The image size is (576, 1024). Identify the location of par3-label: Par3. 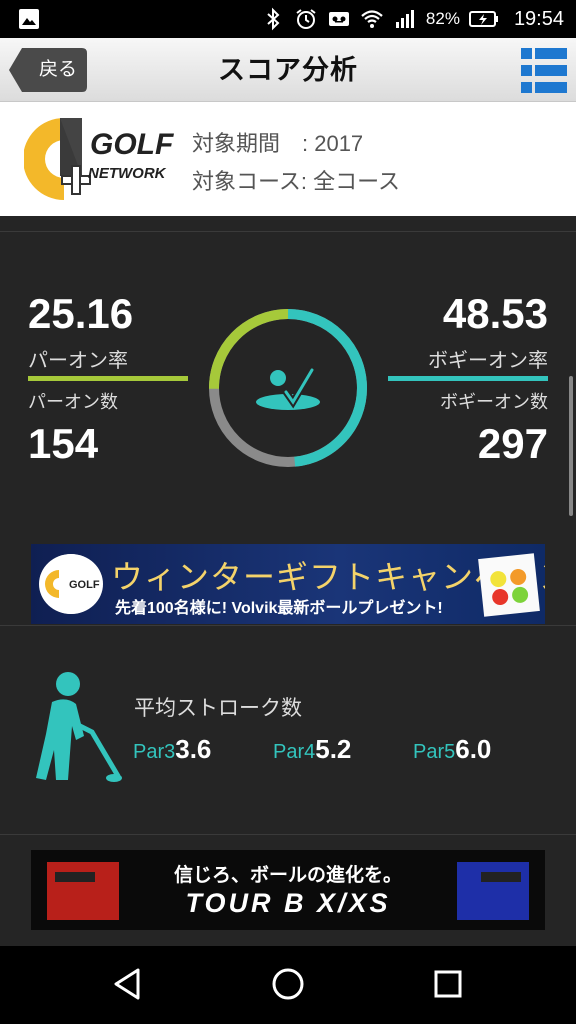
(154, 752).